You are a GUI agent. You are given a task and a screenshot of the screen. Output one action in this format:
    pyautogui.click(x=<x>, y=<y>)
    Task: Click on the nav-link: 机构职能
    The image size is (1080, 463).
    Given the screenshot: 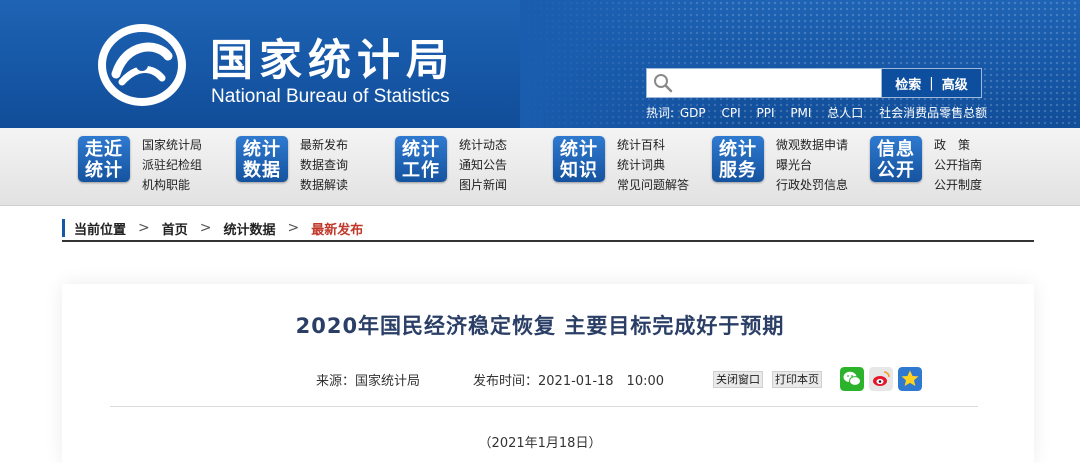 What is the action you would take?
    pyautogui.click(x=172, y=185)
    